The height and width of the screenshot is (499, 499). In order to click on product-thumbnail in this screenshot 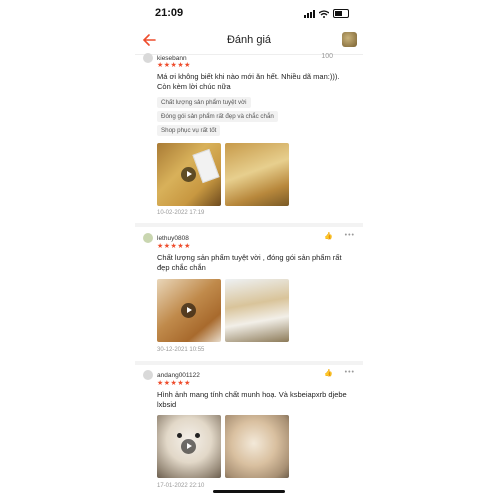, I will do `click(349, 39)`.